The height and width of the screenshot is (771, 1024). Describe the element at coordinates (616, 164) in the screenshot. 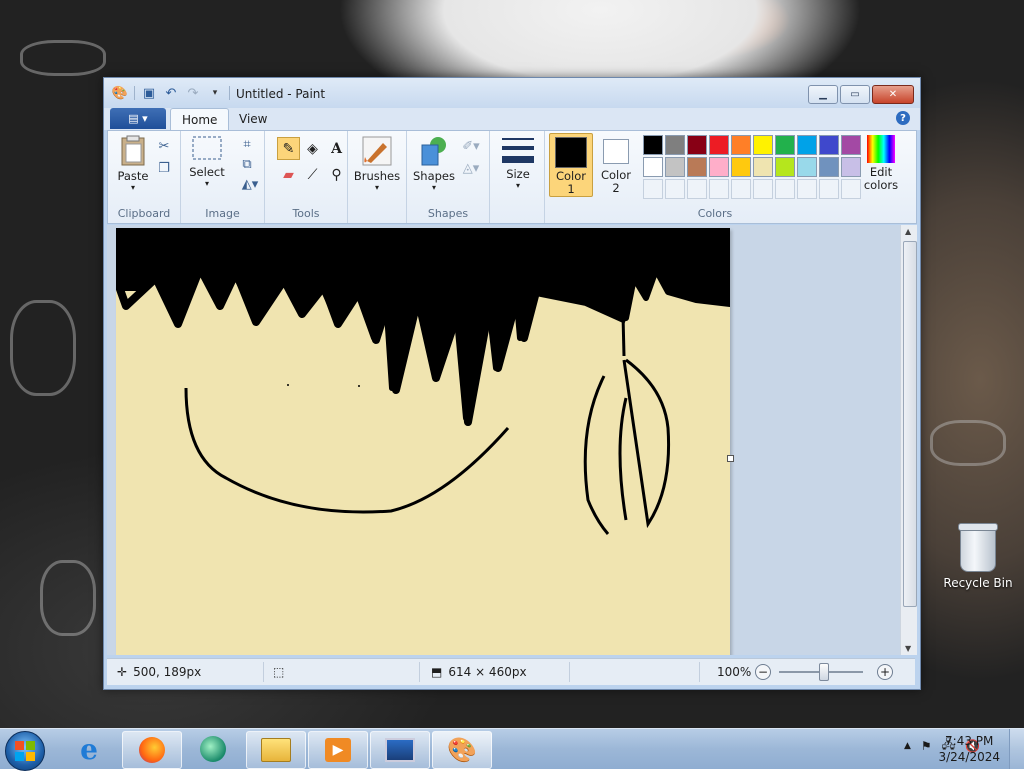

I see `color2-button: Color 2` at that location.